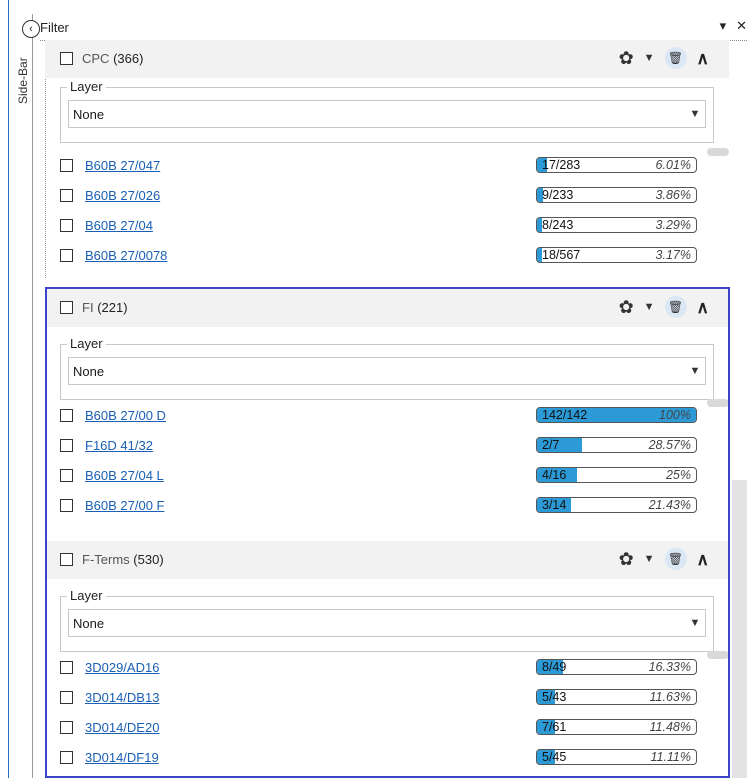  I want to click on stat-ratio: 9/233, so click(558, 195).